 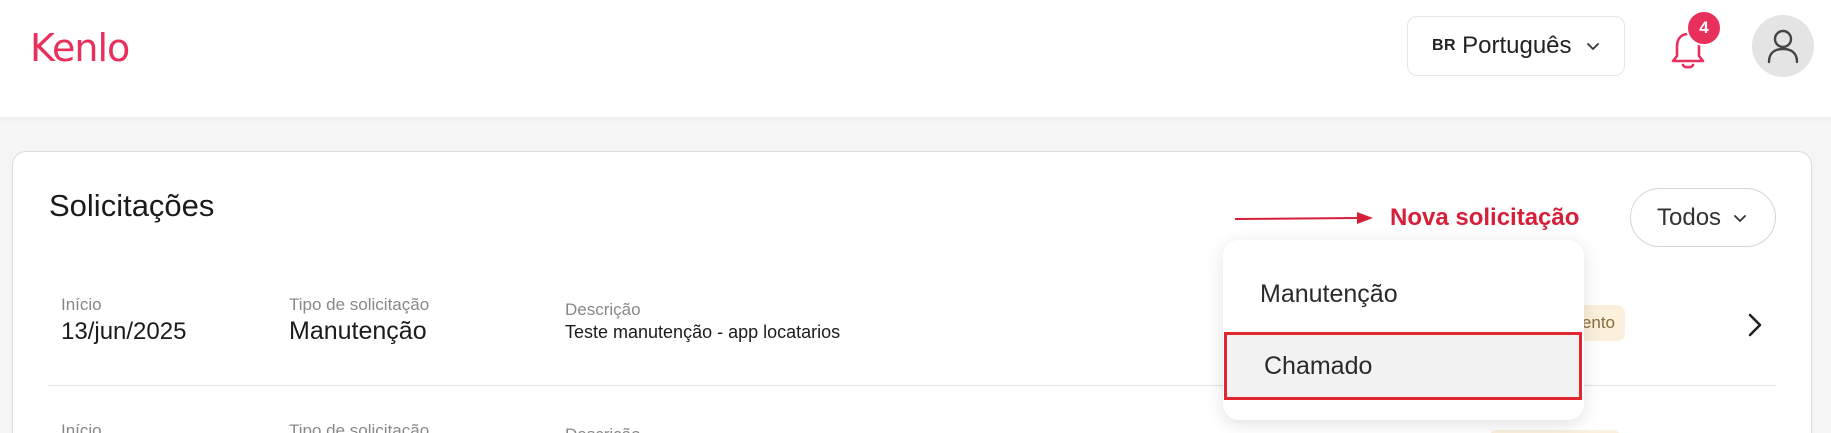 I want to click on notification-count-badge: 4, so click(x=1704, y=28).